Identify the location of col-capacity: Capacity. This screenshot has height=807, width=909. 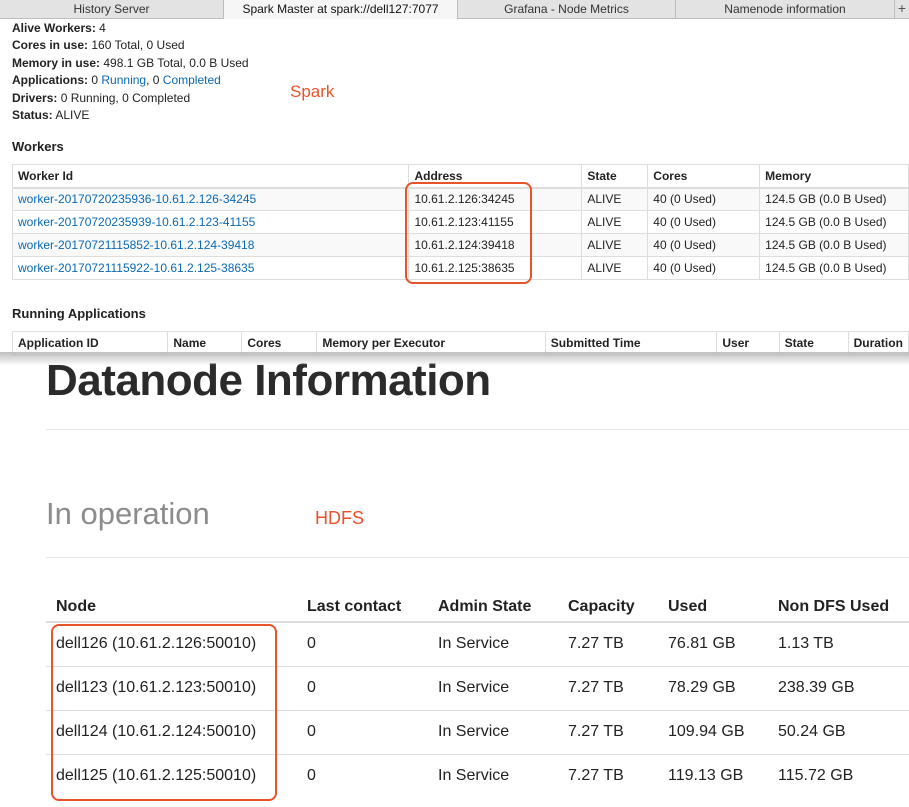
(608, 607).